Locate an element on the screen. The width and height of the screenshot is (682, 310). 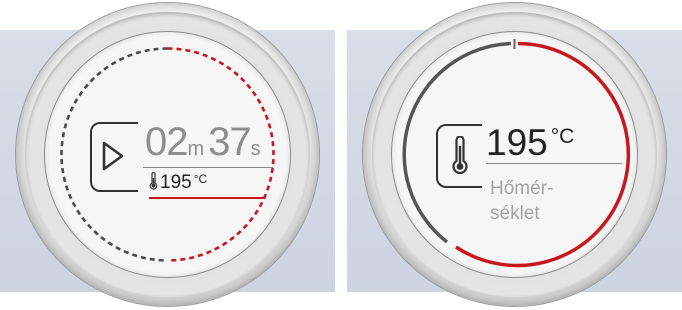
timer-seconds-unit: s is located at coordinates (255, 149).